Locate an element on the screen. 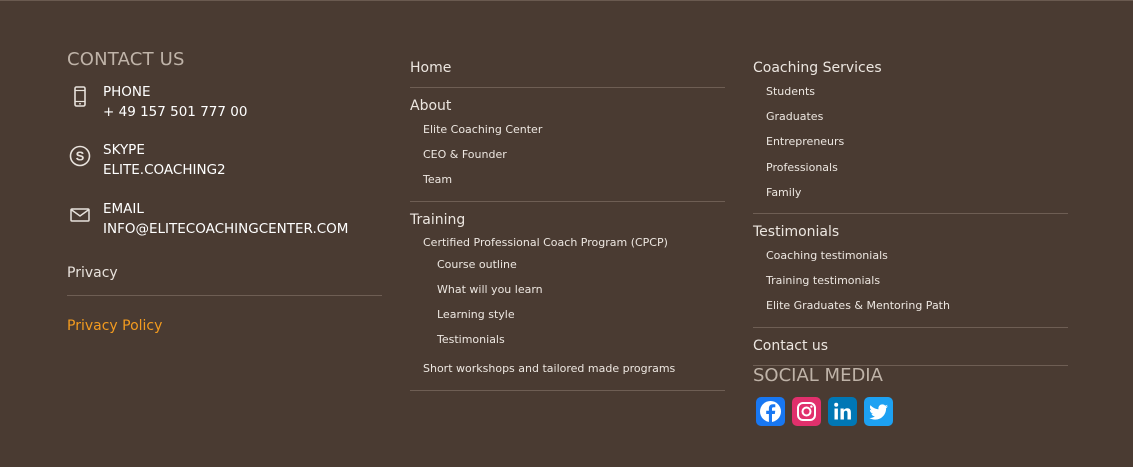  phone-value: + 49 157 501 777 00 is located at coordinates (175, 112).